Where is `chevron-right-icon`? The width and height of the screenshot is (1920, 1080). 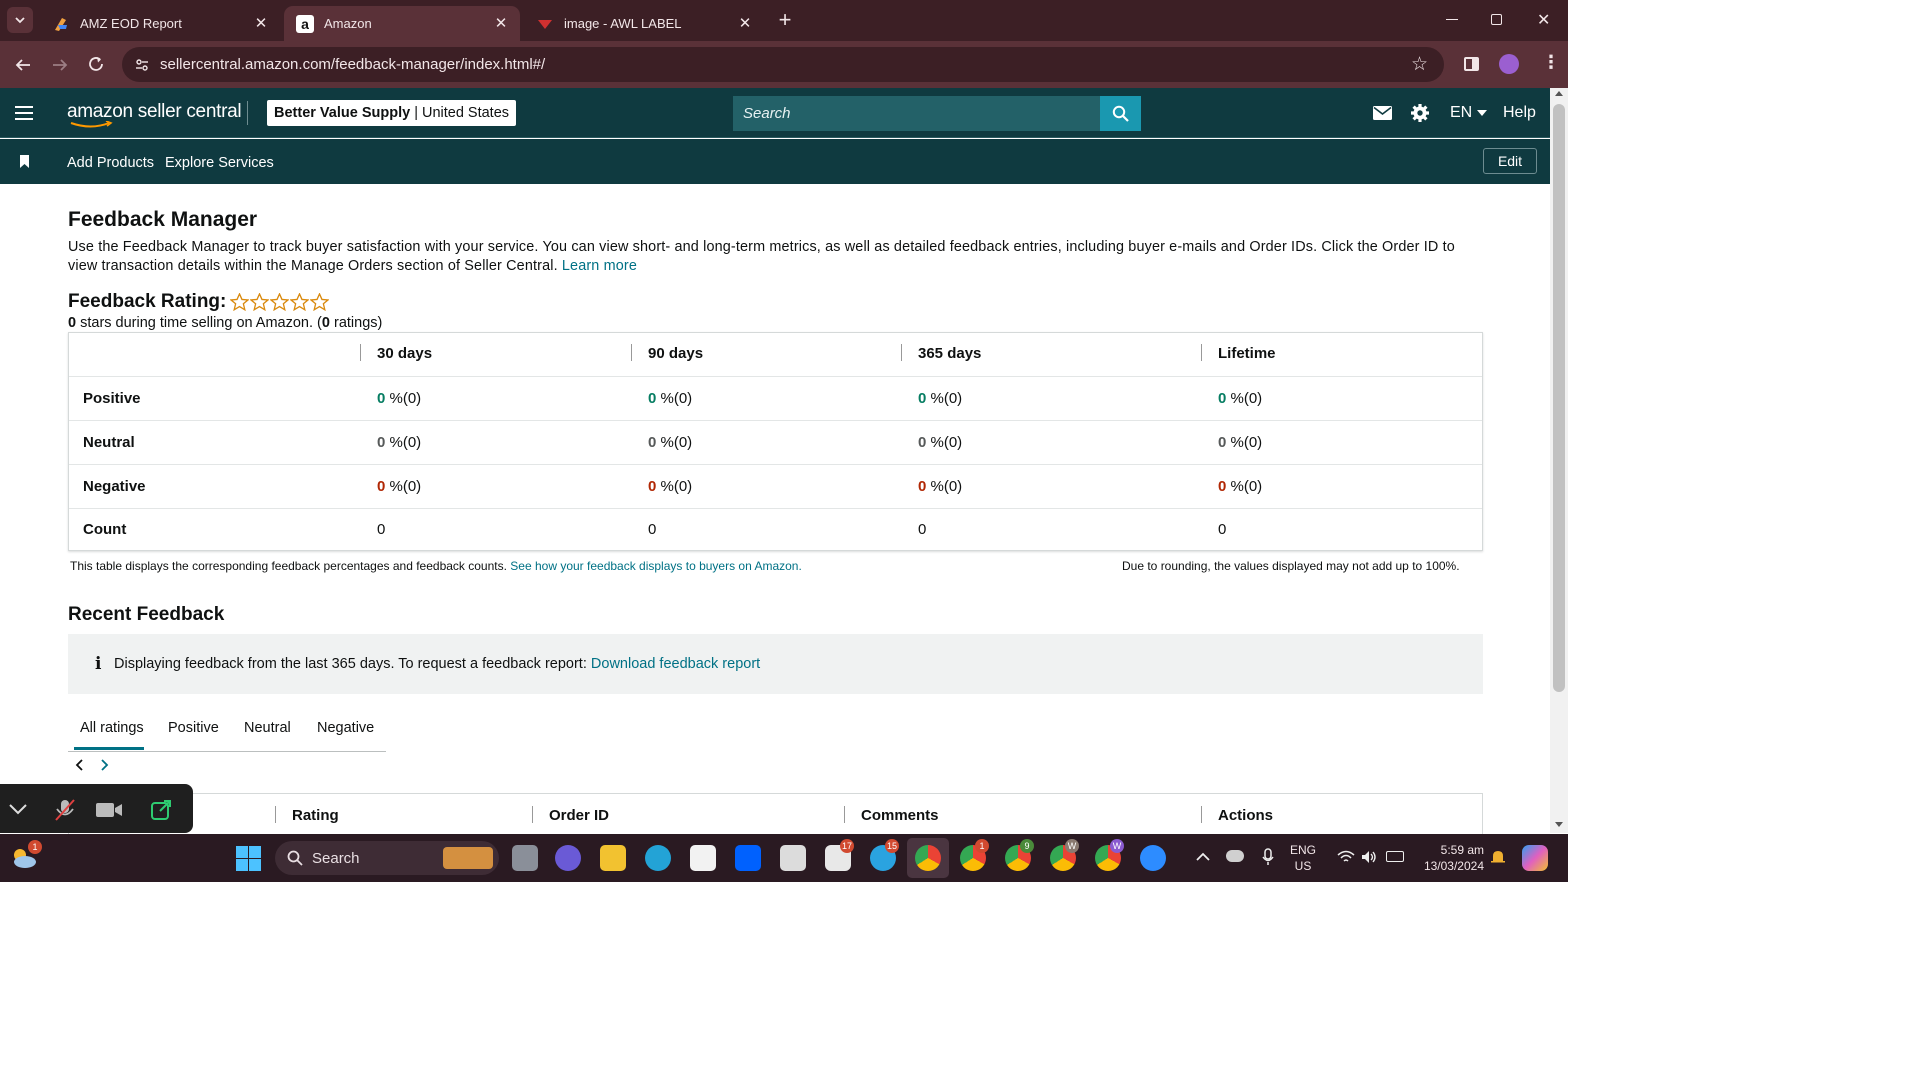
chevron-right-icon is located at coordinates (104, 765).